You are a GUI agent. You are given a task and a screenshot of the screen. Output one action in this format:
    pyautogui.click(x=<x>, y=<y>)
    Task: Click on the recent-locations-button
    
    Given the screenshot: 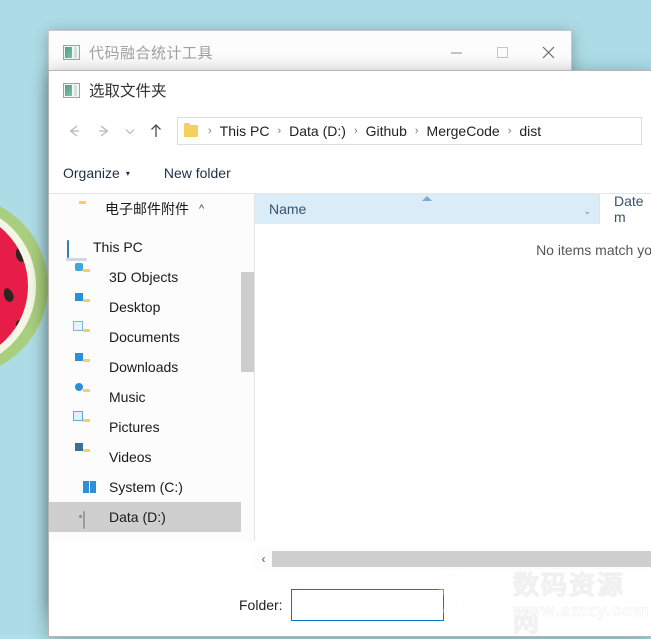 What is the action you would take?
    pyautogui.click(x=130, y=131)
    